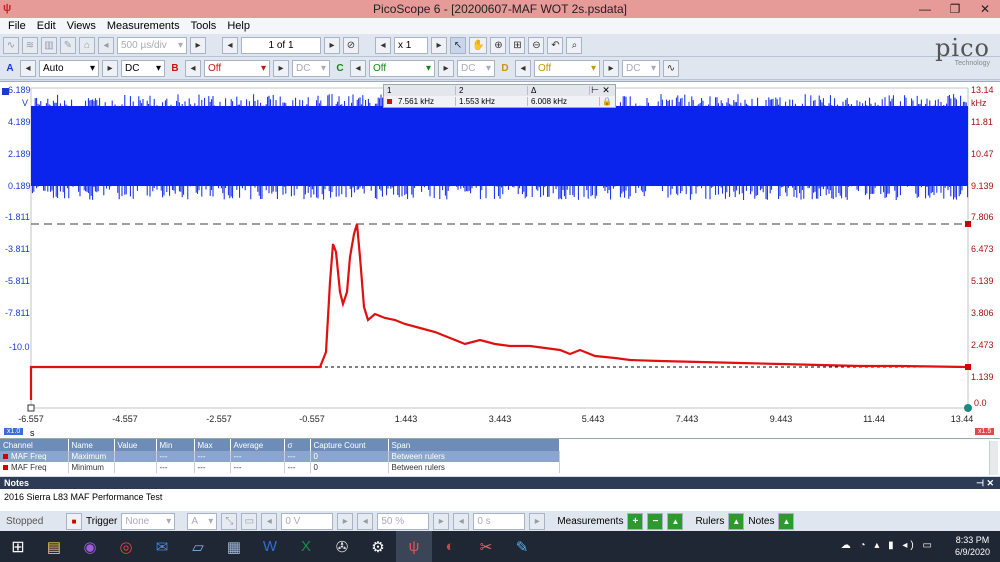  I want to click on channel-c-label: C, so click(340, 68).